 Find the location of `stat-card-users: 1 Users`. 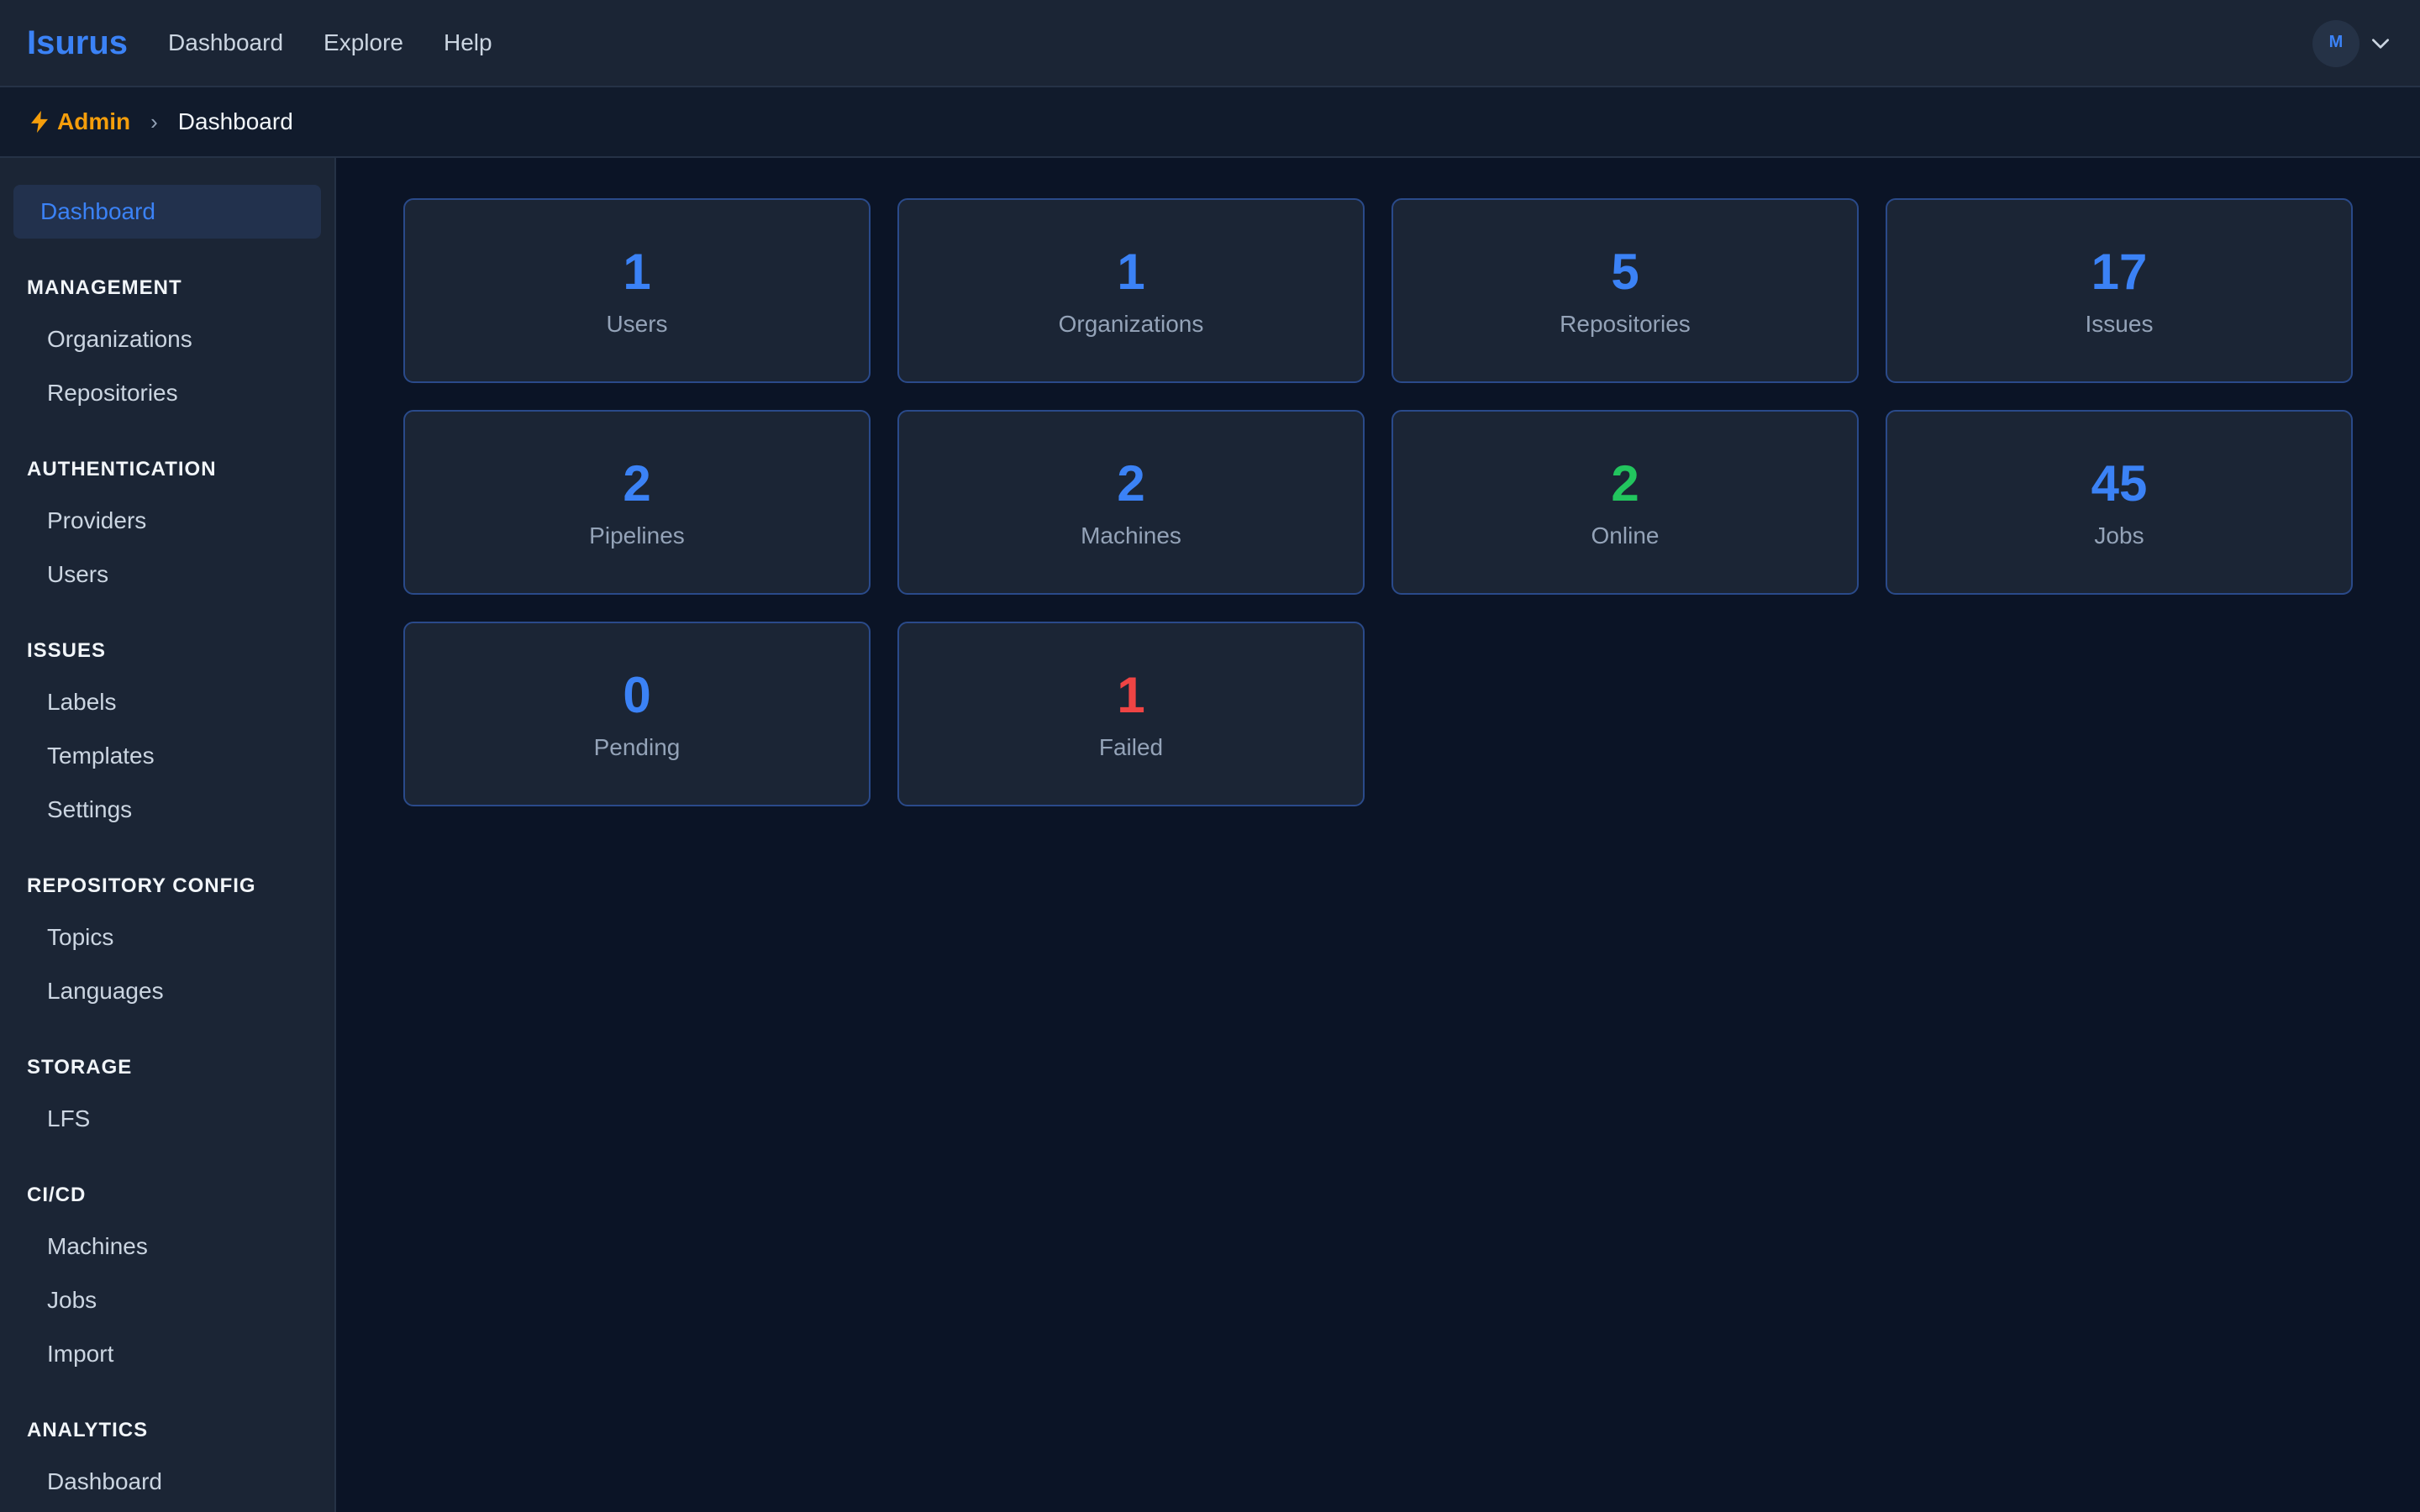

stat-card-users: 1 Users is located at coordinates (637, 290).